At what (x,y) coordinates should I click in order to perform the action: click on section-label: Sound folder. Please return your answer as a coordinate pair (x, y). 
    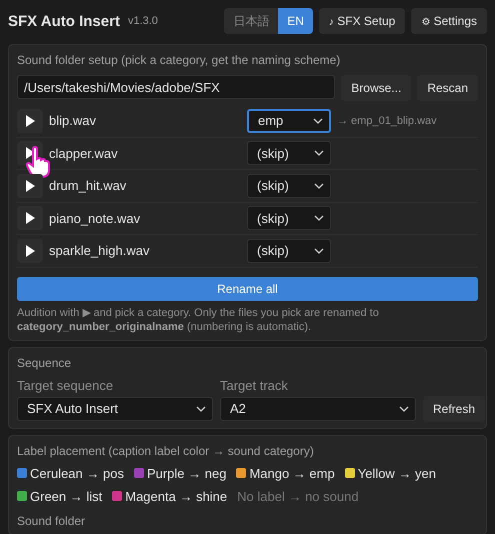
    Looking at the image, I should click on (51, 521).